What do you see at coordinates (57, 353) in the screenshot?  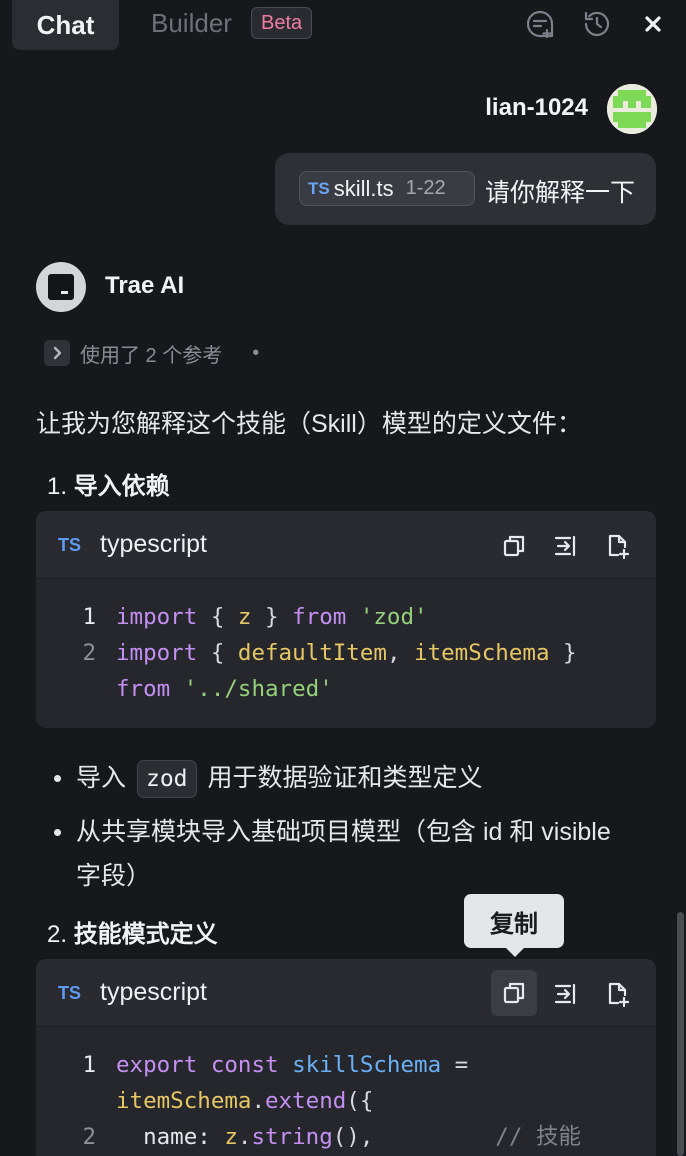 I see `chevron-right-icon` at bounding box center [57, 353].